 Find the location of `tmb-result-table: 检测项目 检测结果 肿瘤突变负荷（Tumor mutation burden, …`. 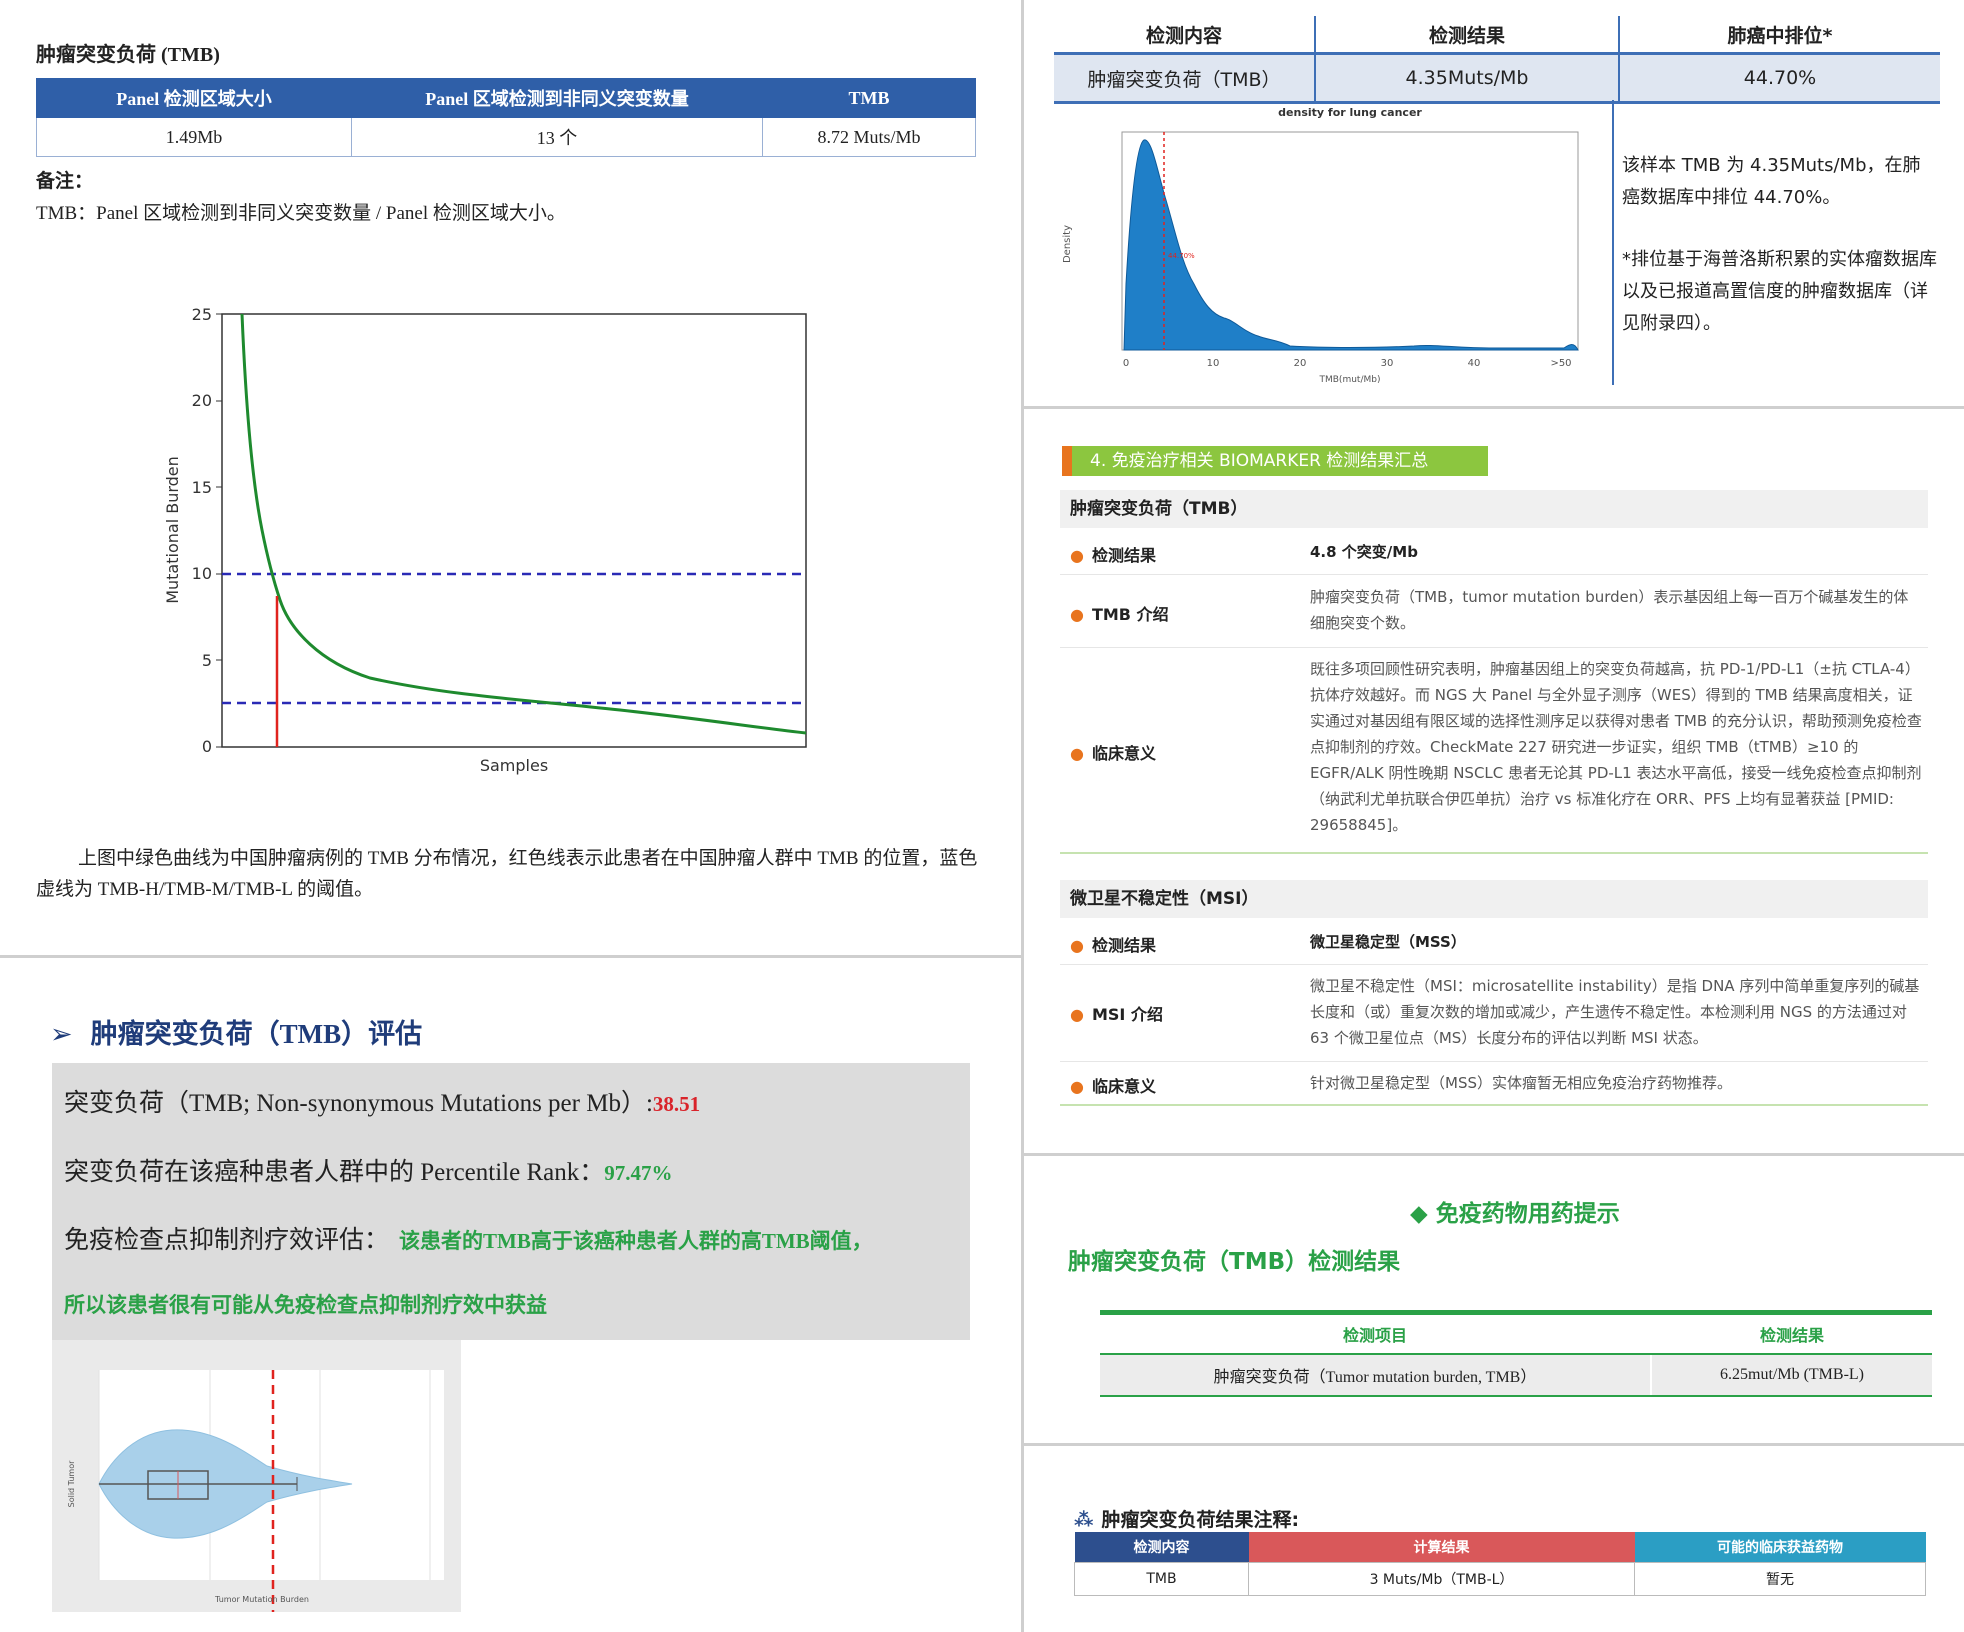

tmb-result-table: 检测项目 检测结果 肿瘤突变负荷（Tumor mutation burden, … is located at coordinates (1516, 1353).